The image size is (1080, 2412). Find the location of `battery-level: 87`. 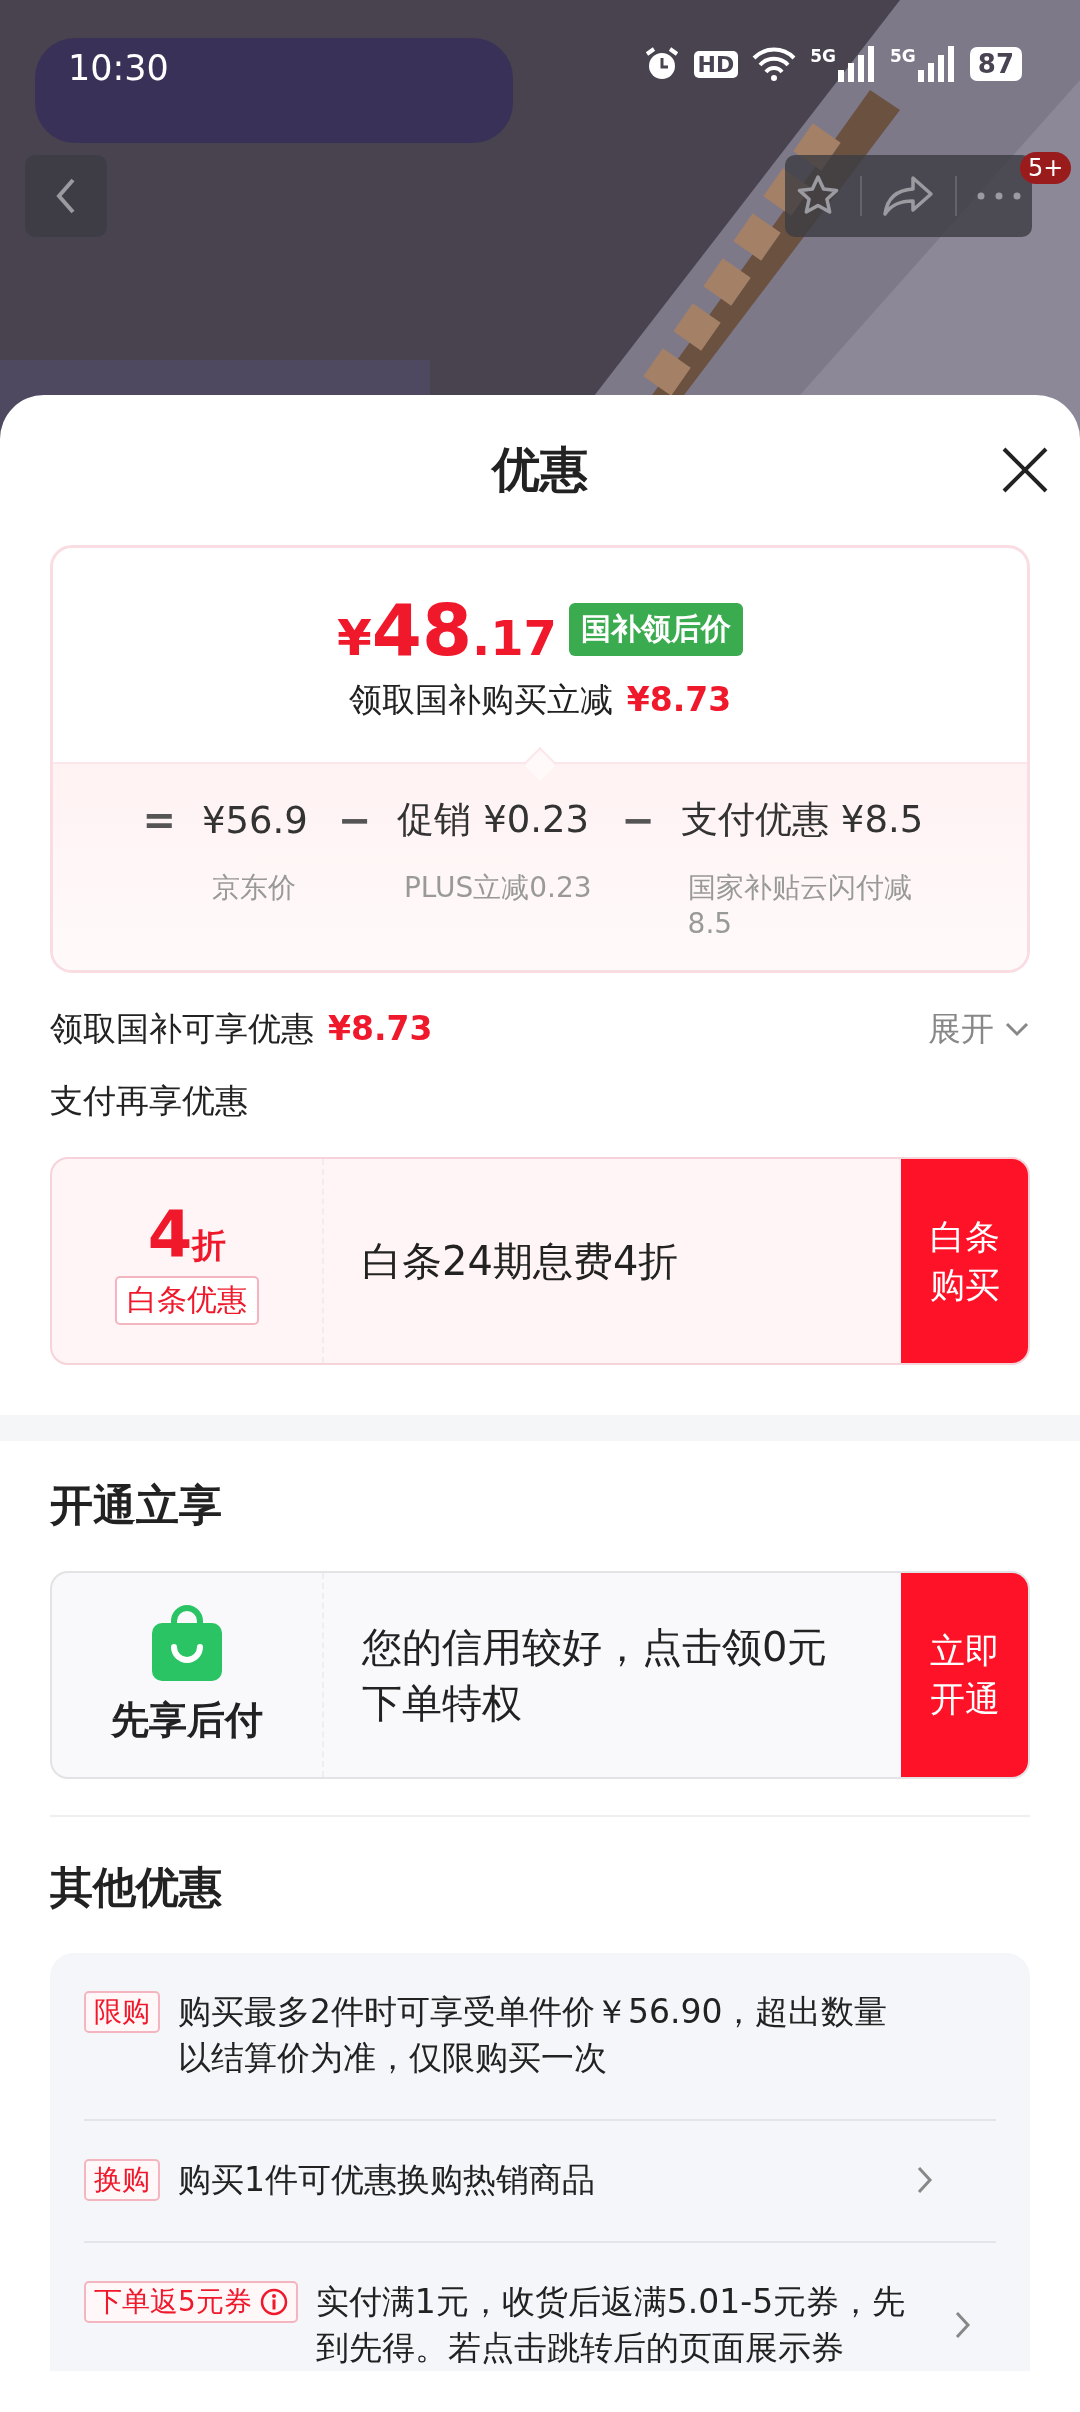

battery-level: 87 is located at coordinates (995, 64).